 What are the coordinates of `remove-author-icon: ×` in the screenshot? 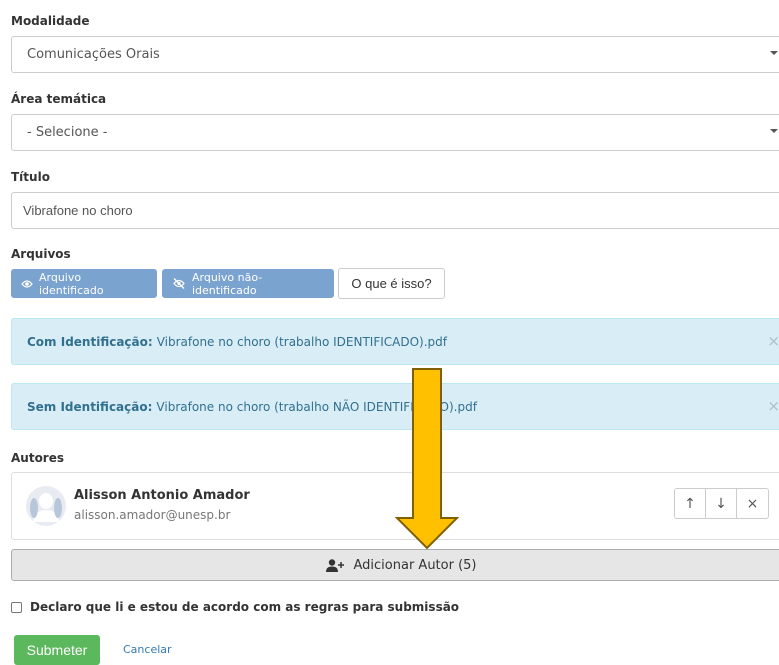 It's located at (752, 503).